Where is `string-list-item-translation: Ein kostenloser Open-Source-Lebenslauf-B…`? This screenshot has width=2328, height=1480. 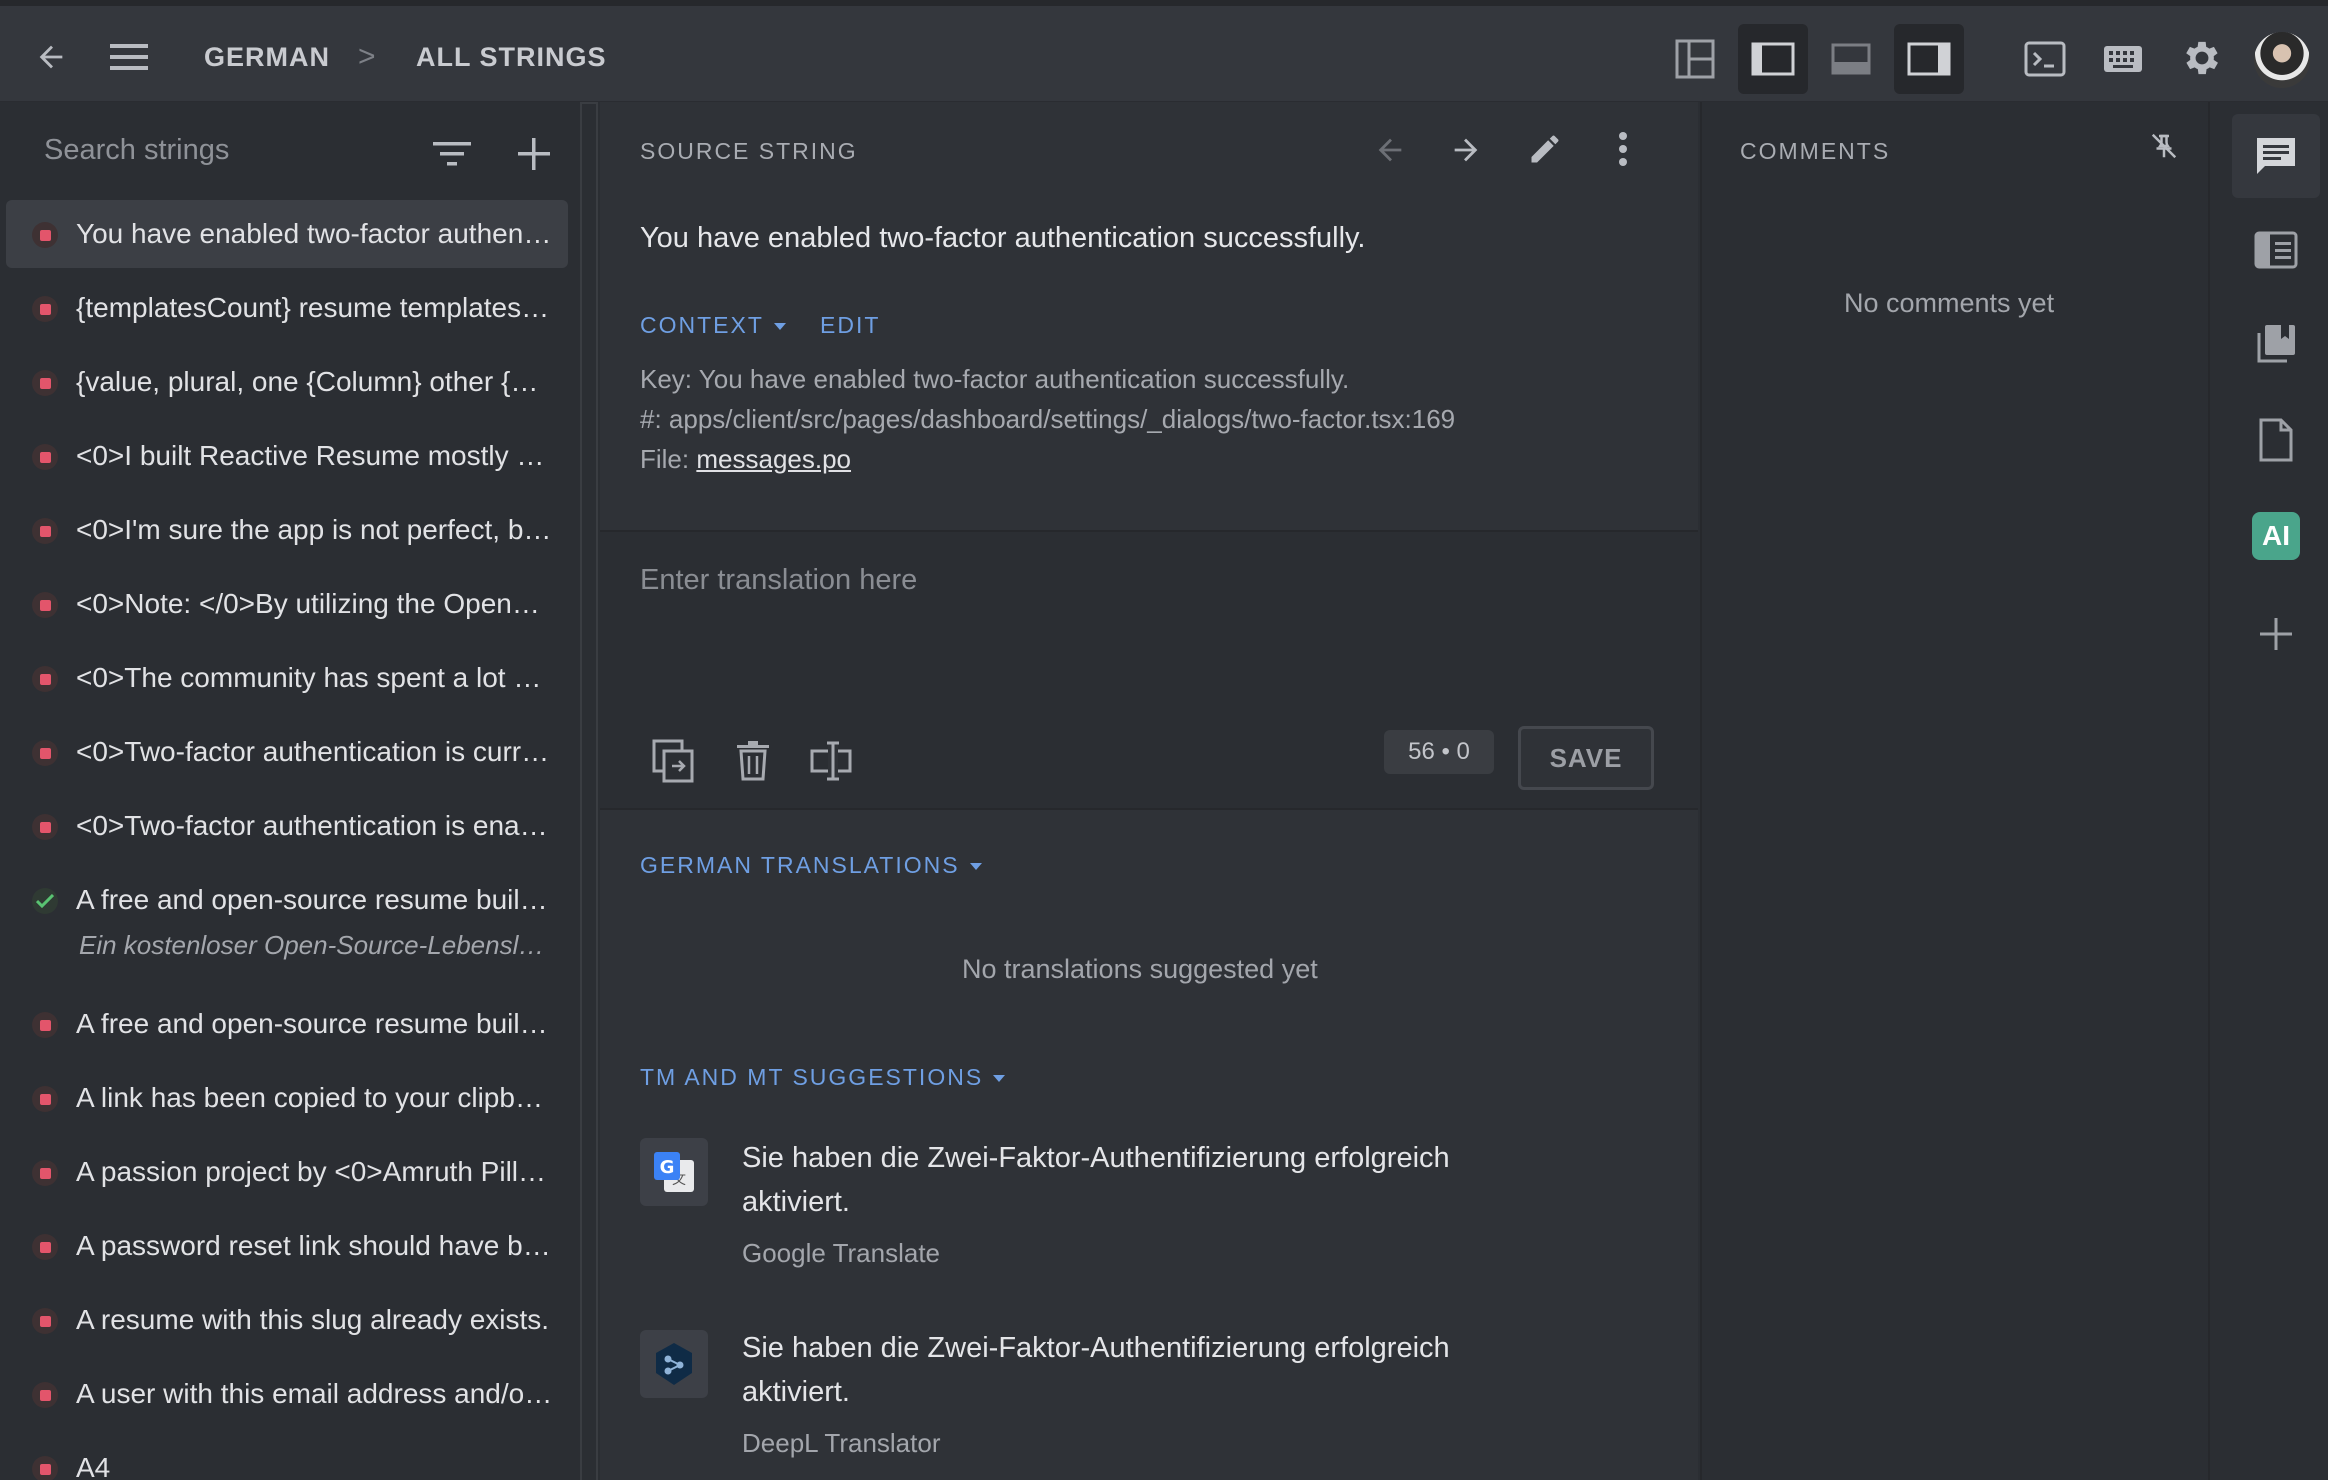 string-list-item-translation: Ein kostenloser Open-Source-Lebenslauf-B… is located at coordinates (316, 945).